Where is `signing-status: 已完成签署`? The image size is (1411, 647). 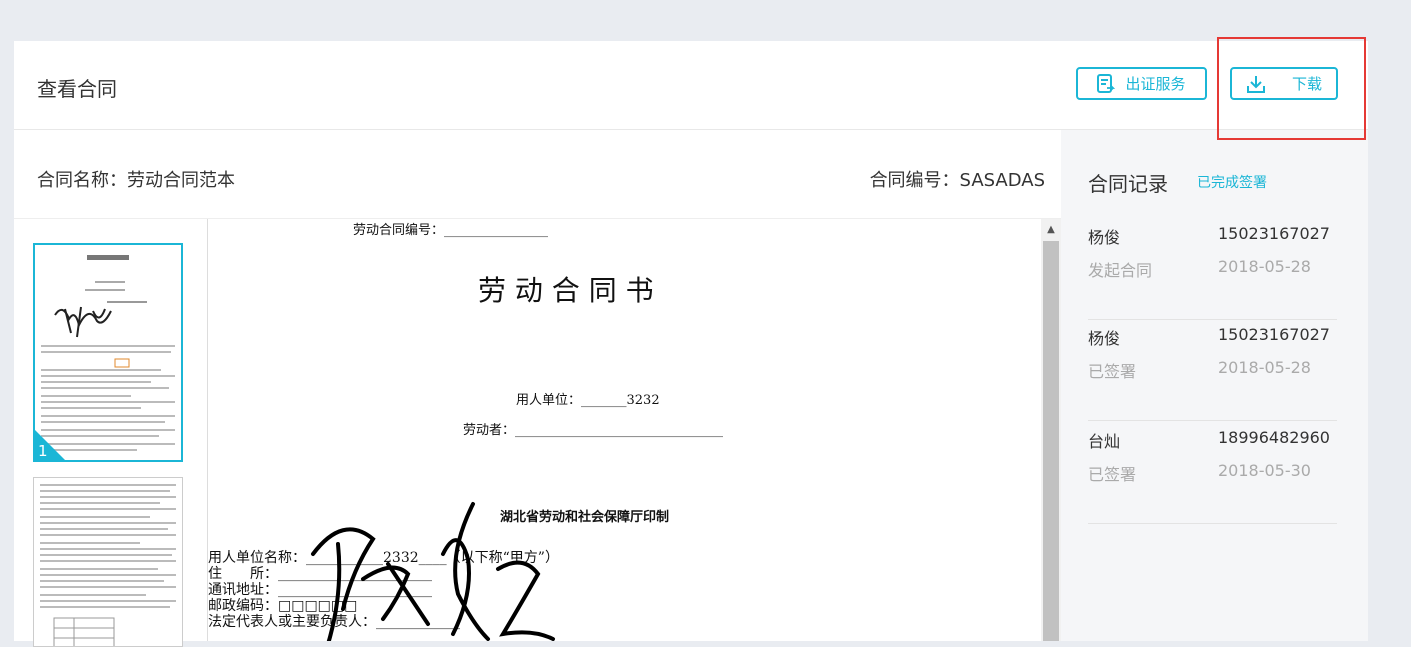 signing-status: 已完成签署 is located at coordinates (1232, 183).